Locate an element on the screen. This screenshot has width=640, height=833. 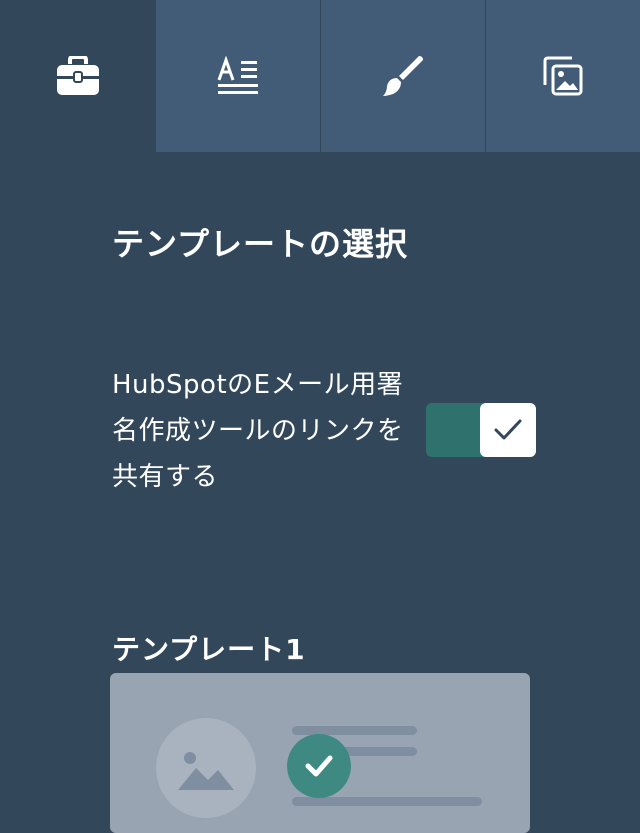
template-1-card is located at coordinates (320, 753).